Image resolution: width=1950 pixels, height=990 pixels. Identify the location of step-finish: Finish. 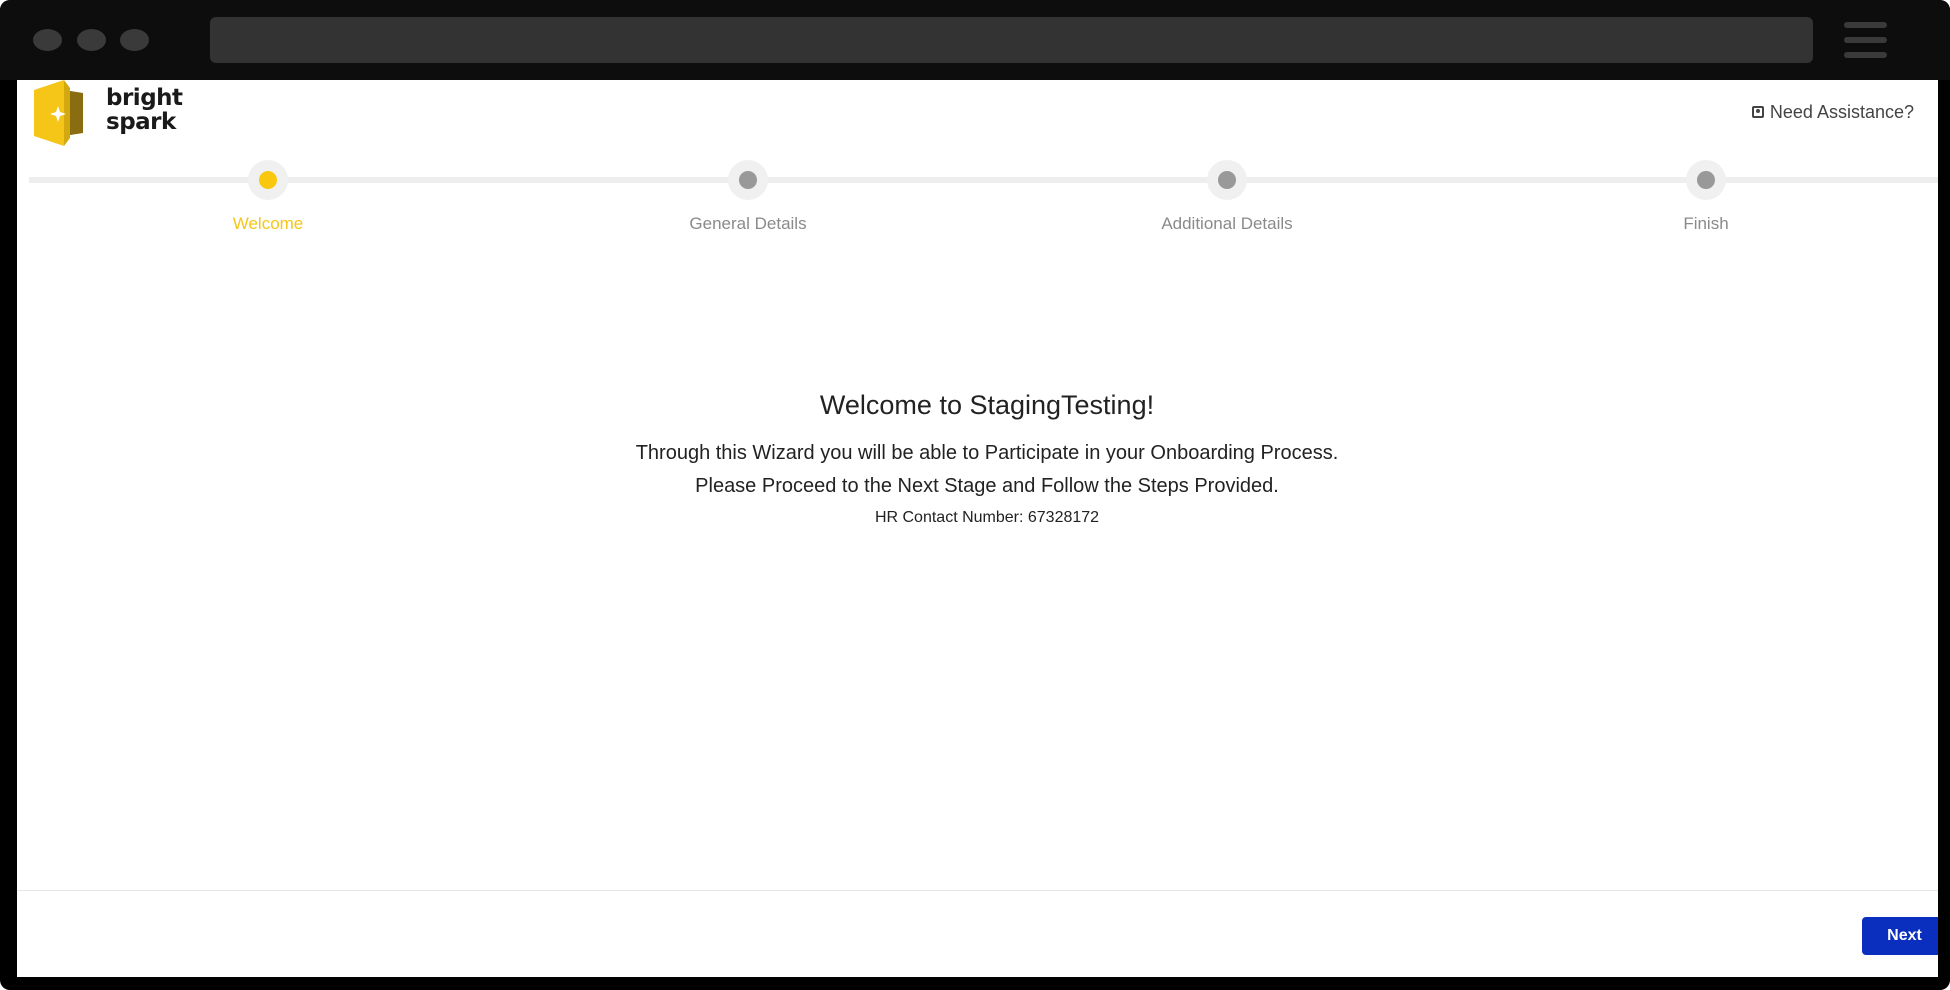
(1706, 197).